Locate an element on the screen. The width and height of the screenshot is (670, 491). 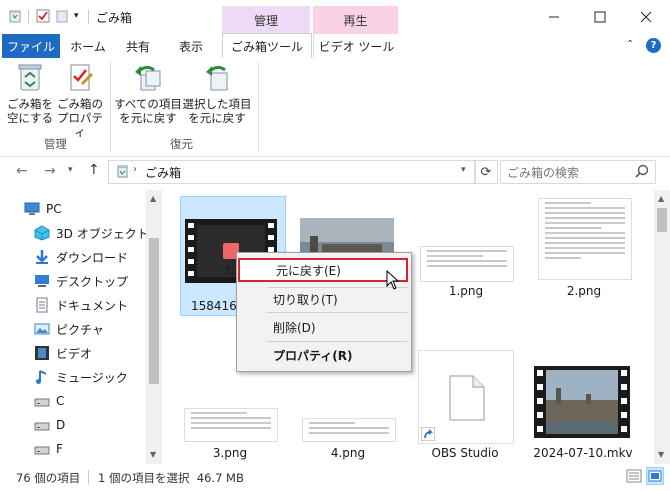
file-name-1png: 1.png is located at coordinates (466, 291).